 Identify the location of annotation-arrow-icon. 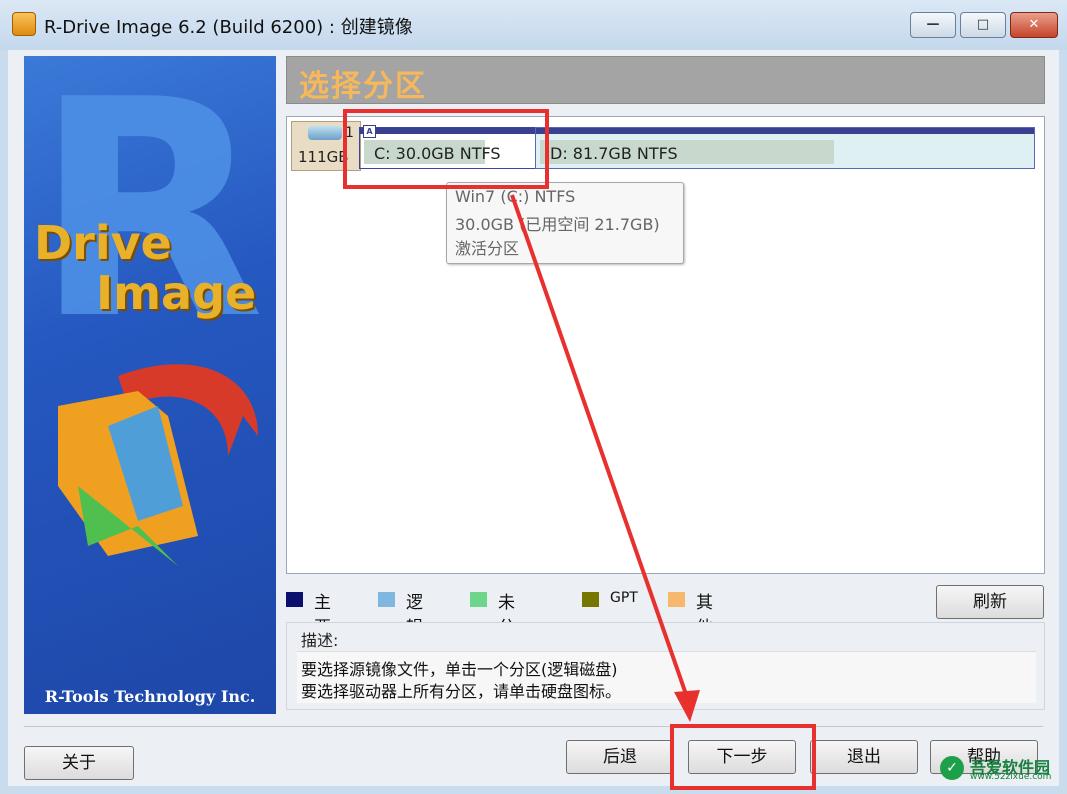
(605, 458).